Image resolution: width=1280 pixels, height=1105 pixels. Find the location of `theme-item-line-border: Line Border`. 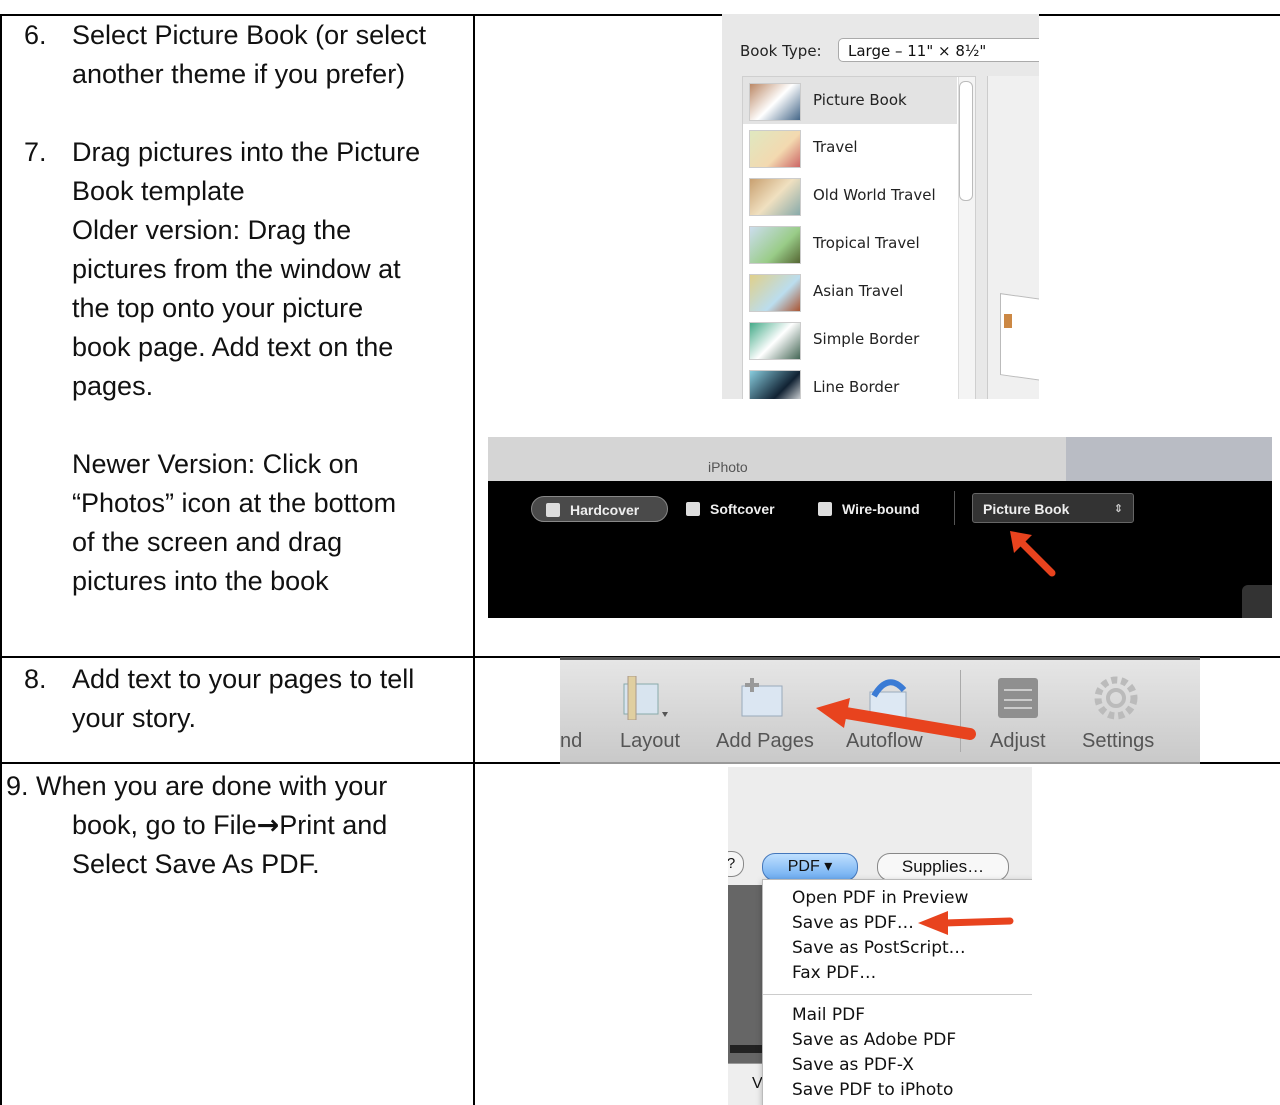

theme-item-line-border: Line Border is located at coordinates (850, 381).